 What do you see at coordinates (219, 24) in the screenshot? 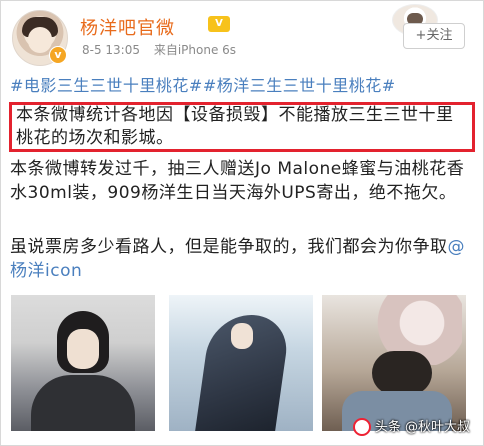
I see `vip-icon: V` at bounding box center [219, 24].